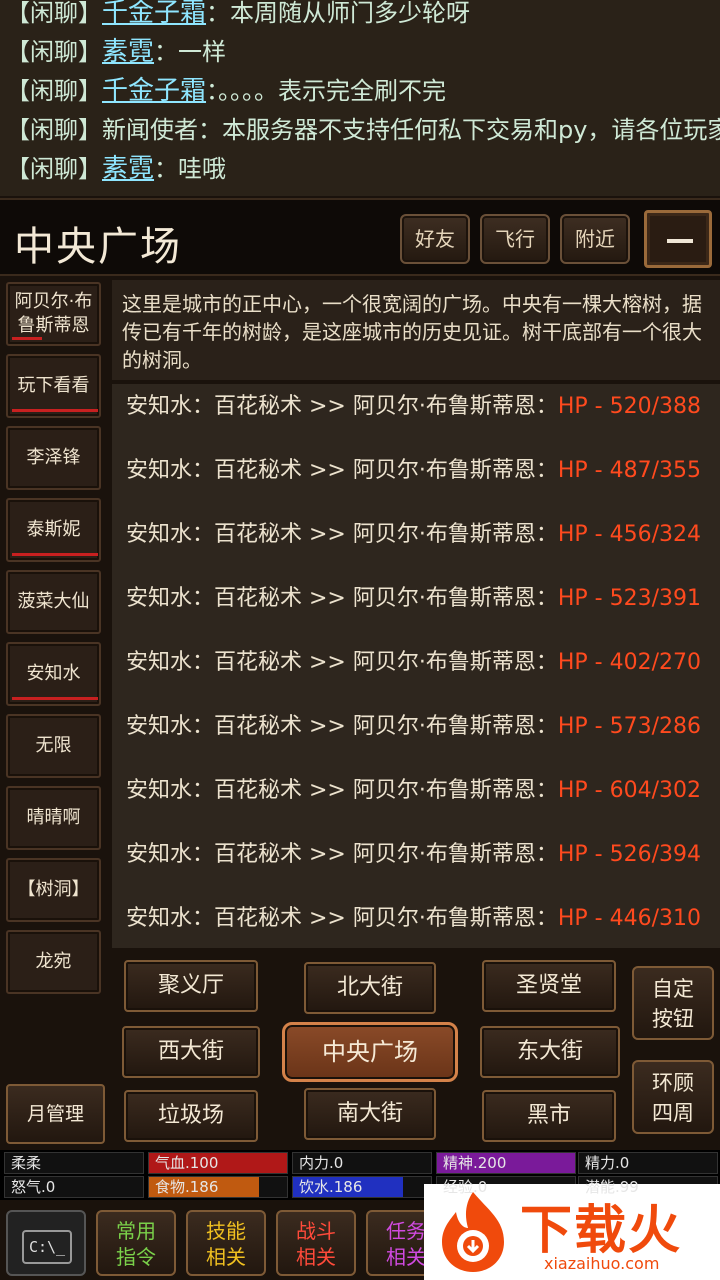 The height and width of the screenshot is (1280, 720). I want to click on title-bar: 中央广场 好友 飞行 附近, so click(360, 237).